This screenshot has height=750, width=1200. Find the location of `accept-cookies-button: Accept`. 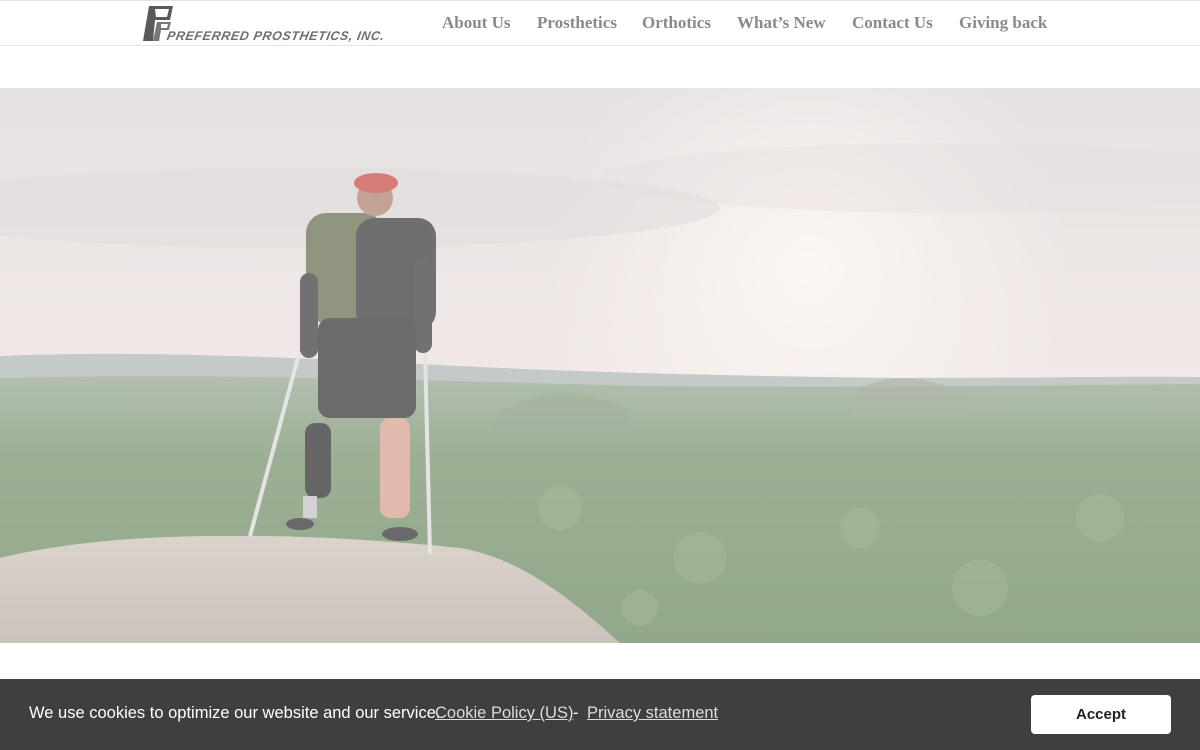

accept-cookies-button: Accept is located at coordinates (1101, 714).